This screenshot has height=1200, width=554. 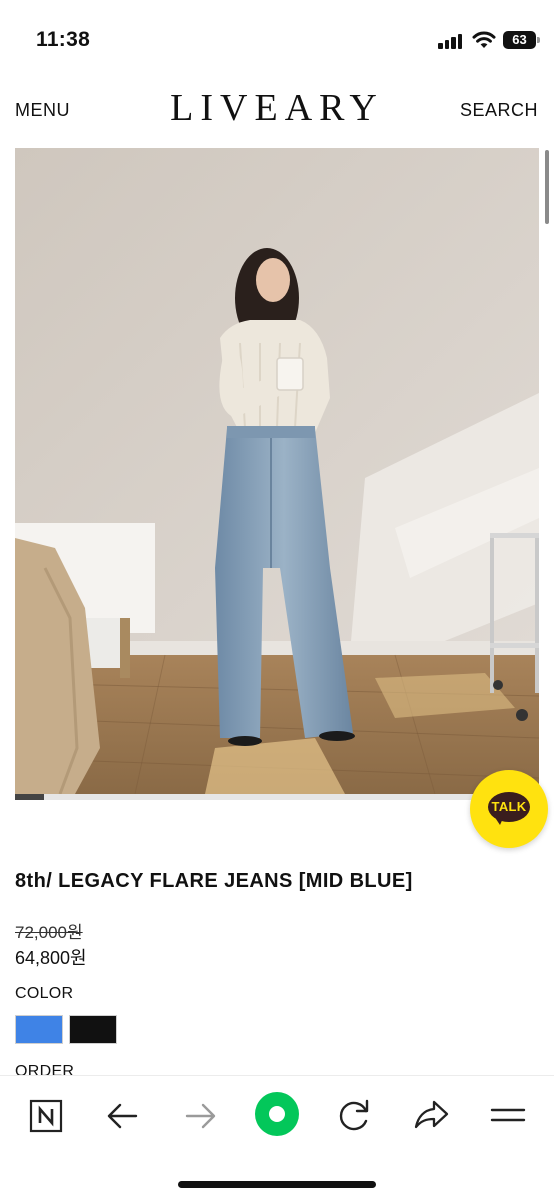 What do you see at coordinates (123, 1114) in the screenshot?
I see `back-arrow-icon` at bounding box center [123, 1114].